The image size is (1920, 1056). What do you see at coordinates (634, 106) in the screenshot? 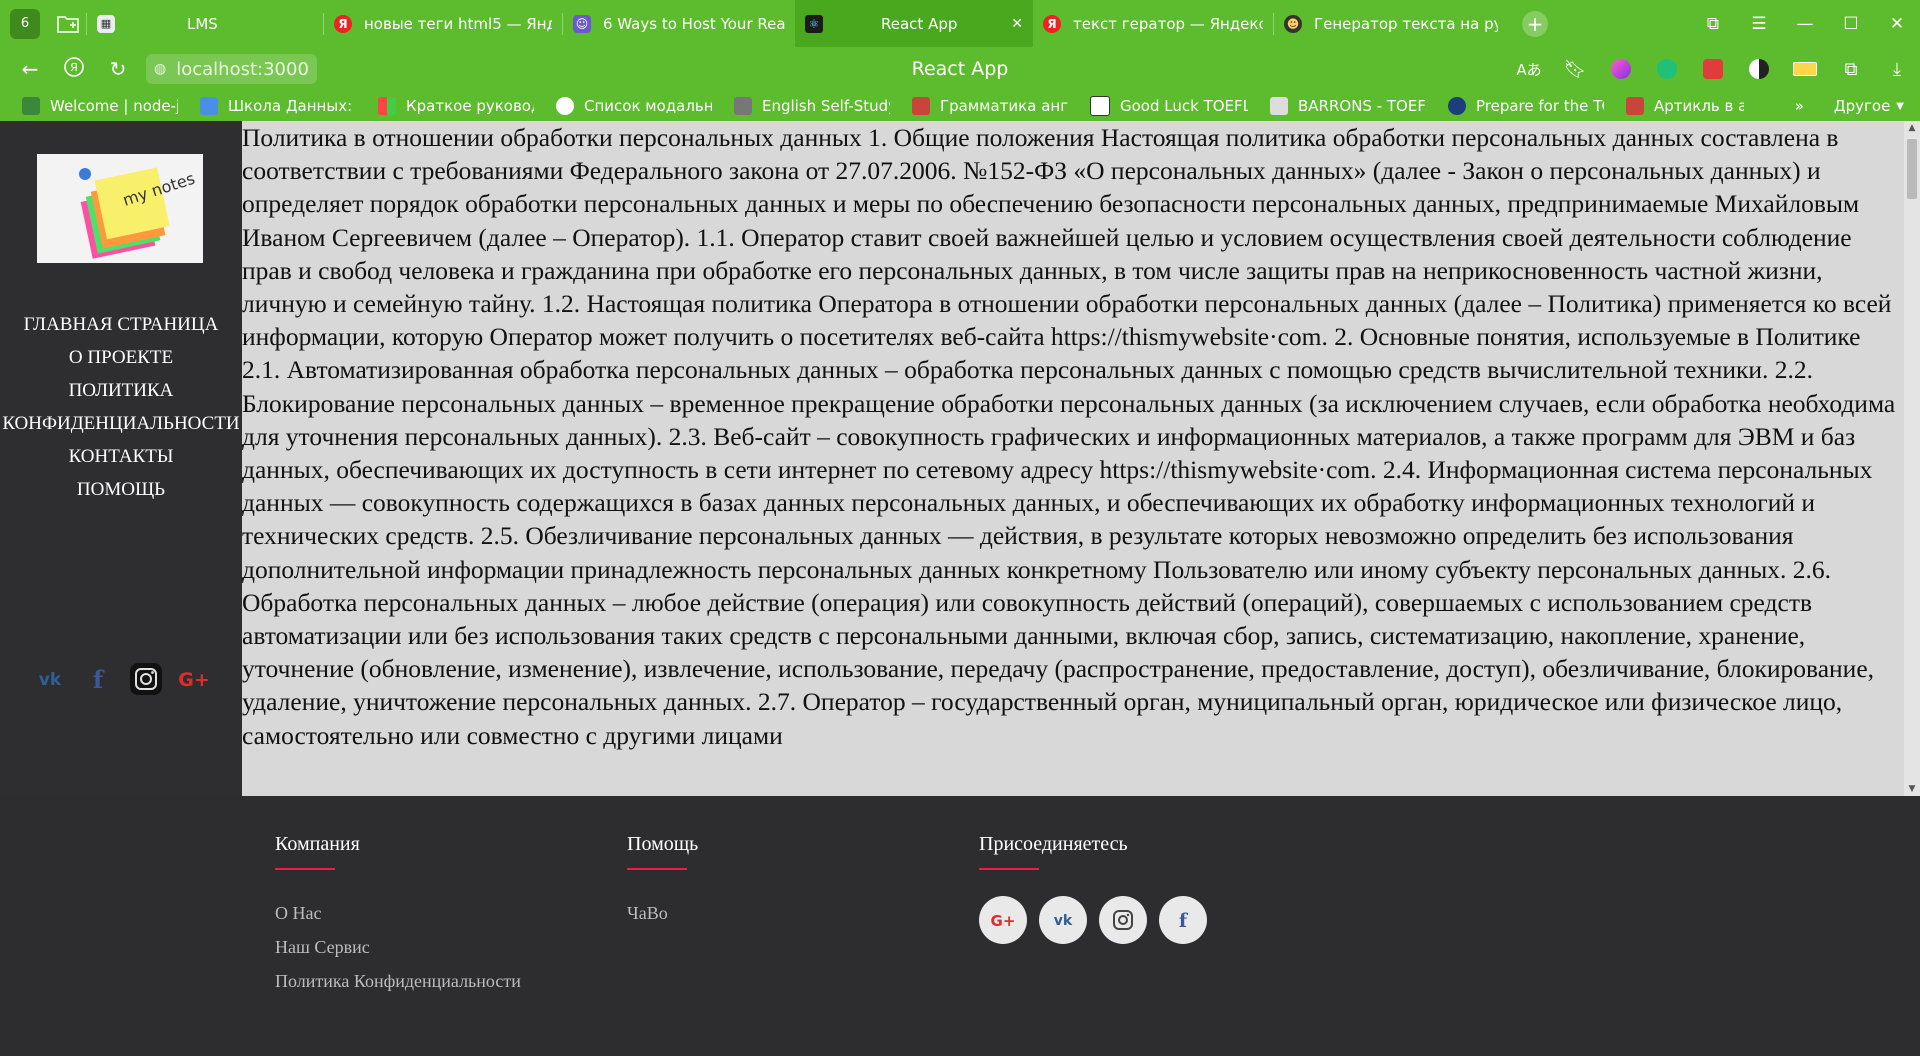
I see `bookmark-item: Список модальн` at bounding box center [634, 106].